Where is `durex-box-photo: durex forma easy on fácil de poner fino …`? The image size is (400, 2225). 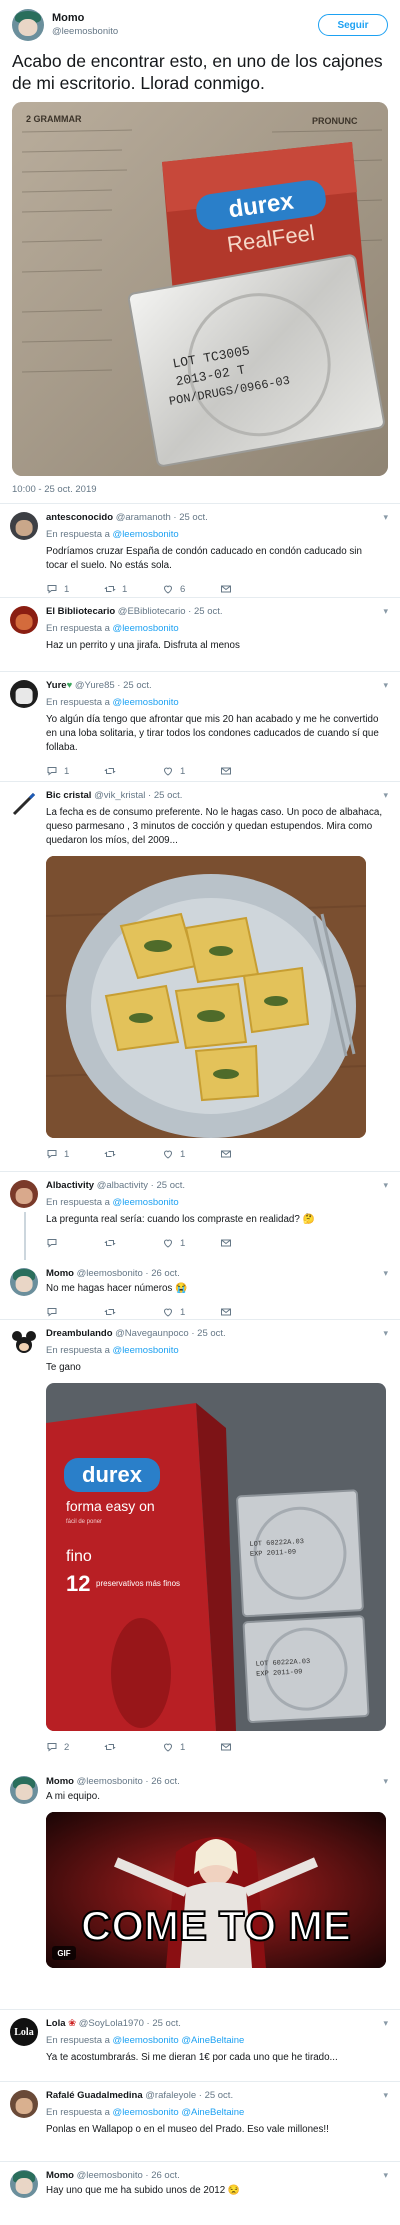 durex-box-photo: durex forma easy on fácil de poner fino … is located at coordinates (216, 1557).